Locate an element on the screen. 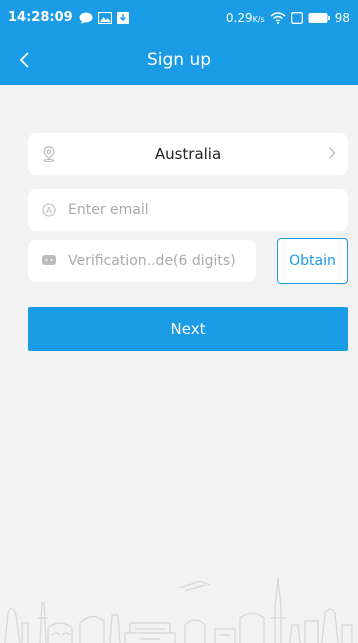 Image resolution: width=358 pixels, height=643 pixels. at-sign-icon: A is located at coordinates (49, 210).